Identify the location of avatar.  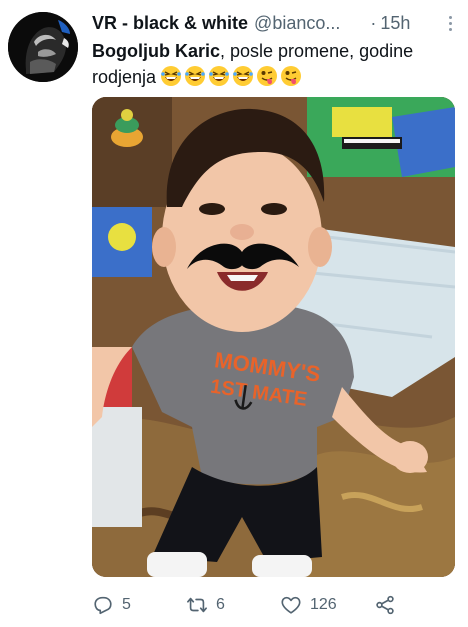
(43, 47).